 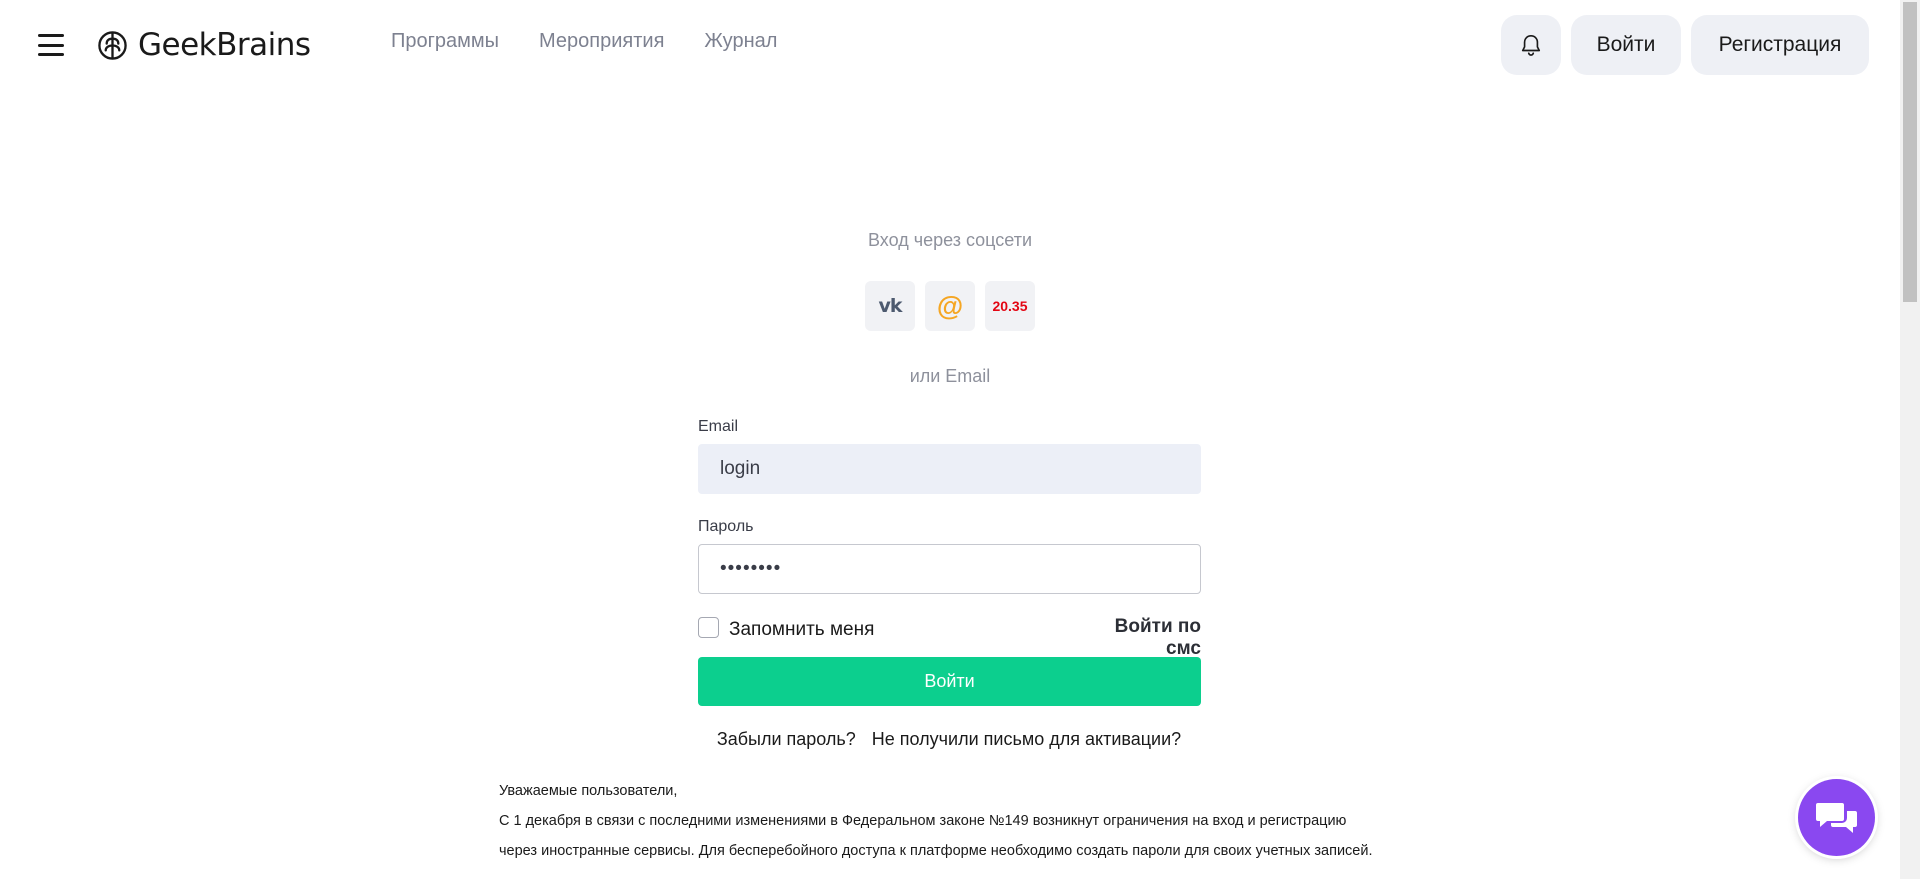 What do you see at coordinates (1780, 45) in the screenshot?
I see `header-register-button: Регистрация` at bounding box center [1780, 45].